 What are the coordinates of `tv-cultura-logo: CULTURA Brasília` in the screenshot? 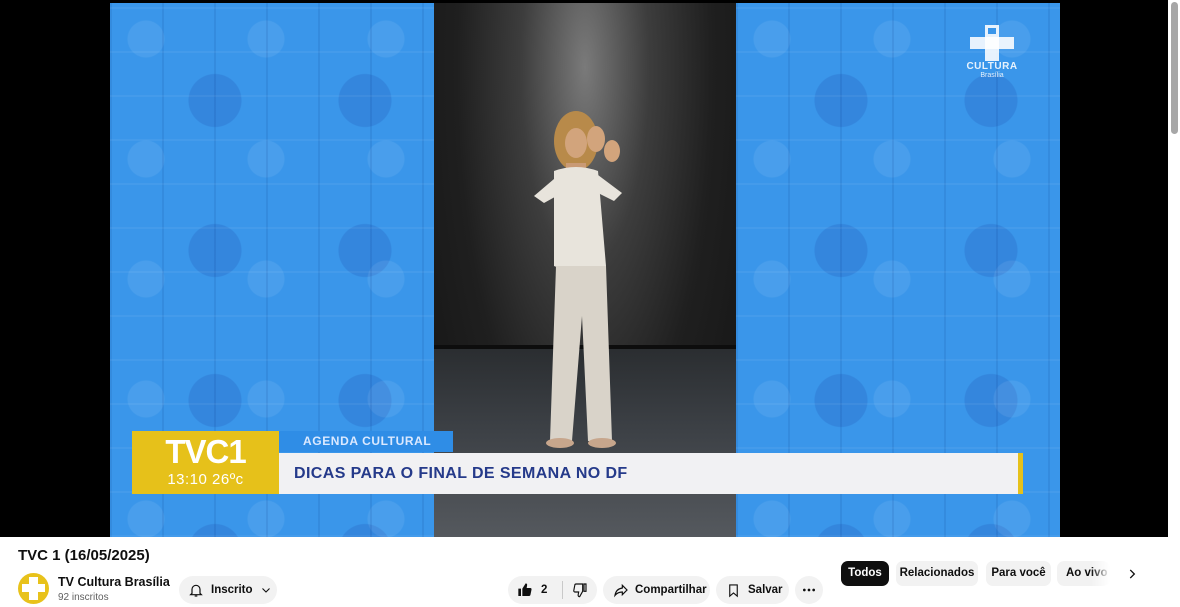 It's located at (992, 58).